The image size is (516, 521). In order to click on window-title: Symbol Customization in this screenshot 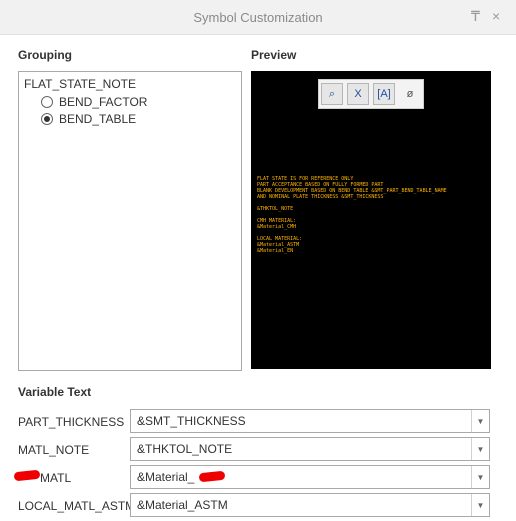, I will do `click(258, 17)`.